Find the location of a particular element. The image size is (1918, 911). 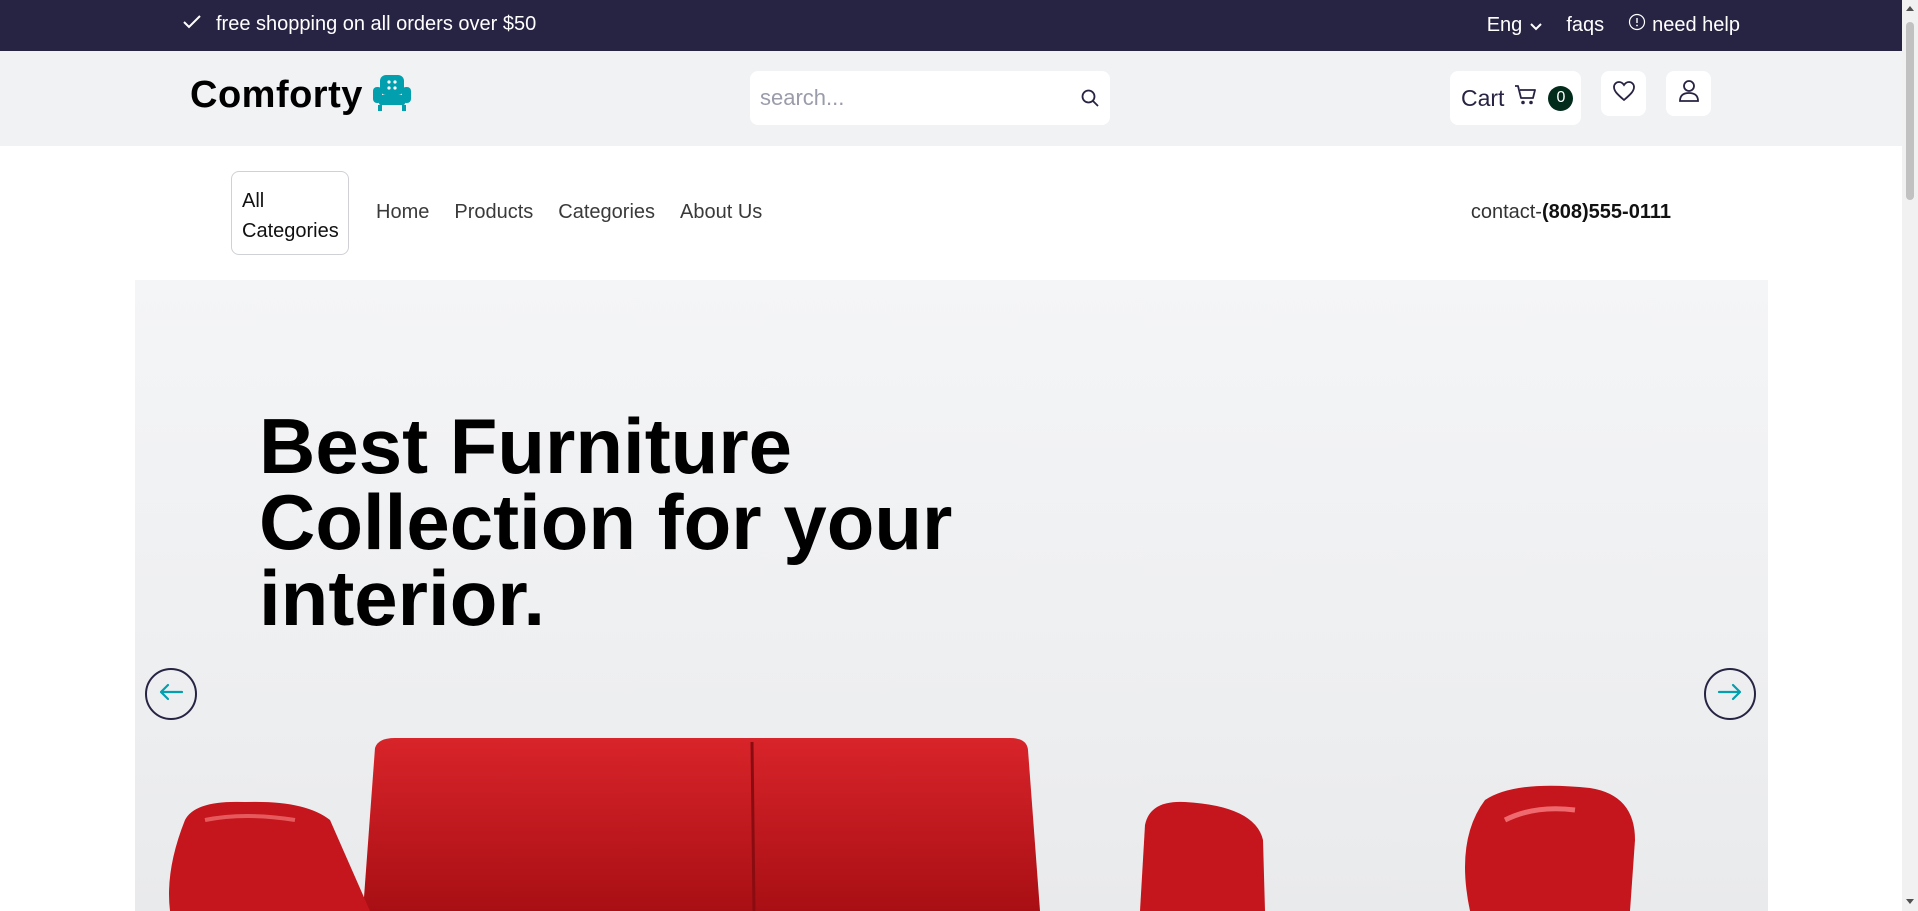

nav-about-us: About Us is located at coordinates (721, 212).